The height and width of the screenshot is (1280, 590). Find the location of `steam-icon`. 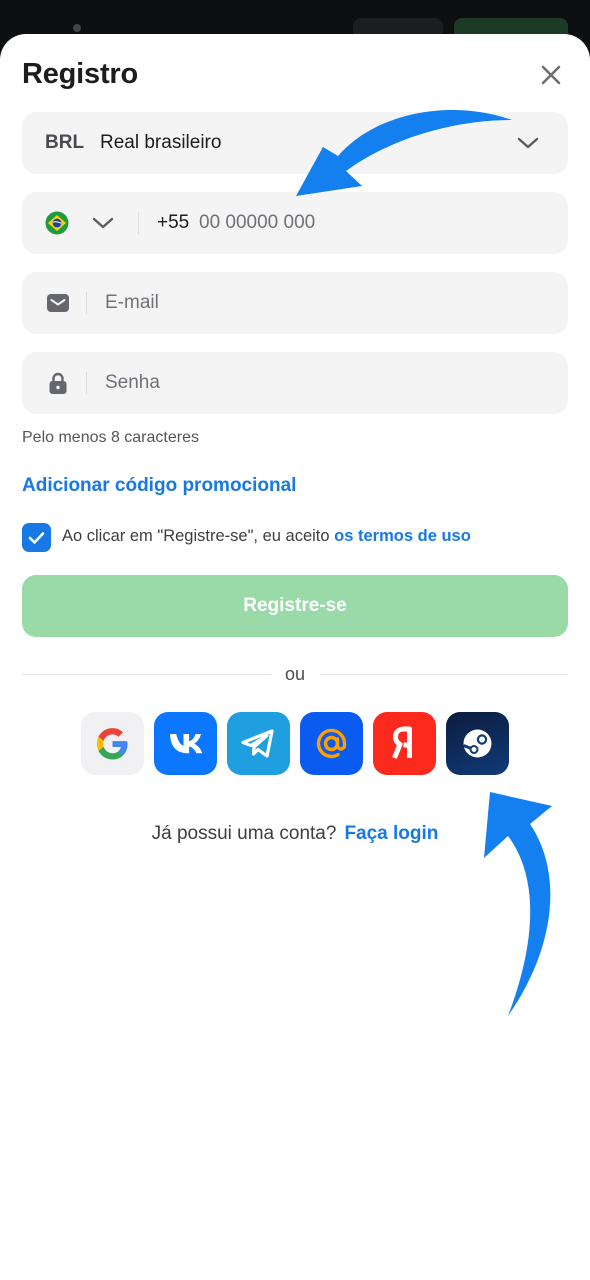

steam-icon is located at coordinates (477, 743).